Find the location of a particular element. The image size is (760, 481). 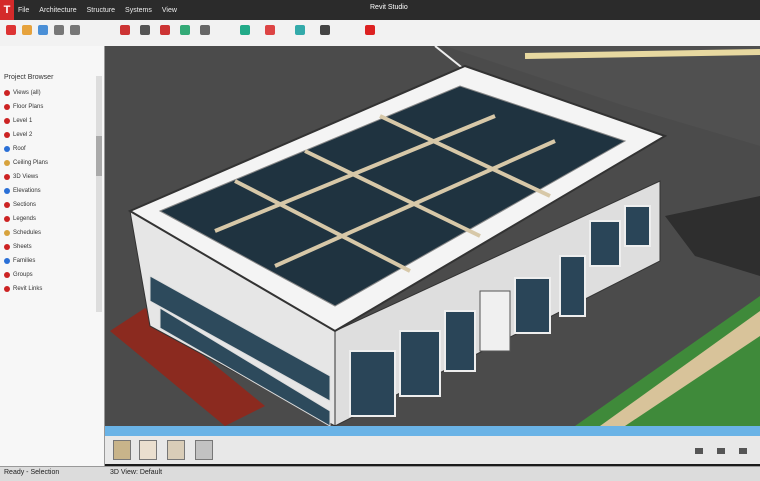

menu-file: File is located at coordinates (23, 10).